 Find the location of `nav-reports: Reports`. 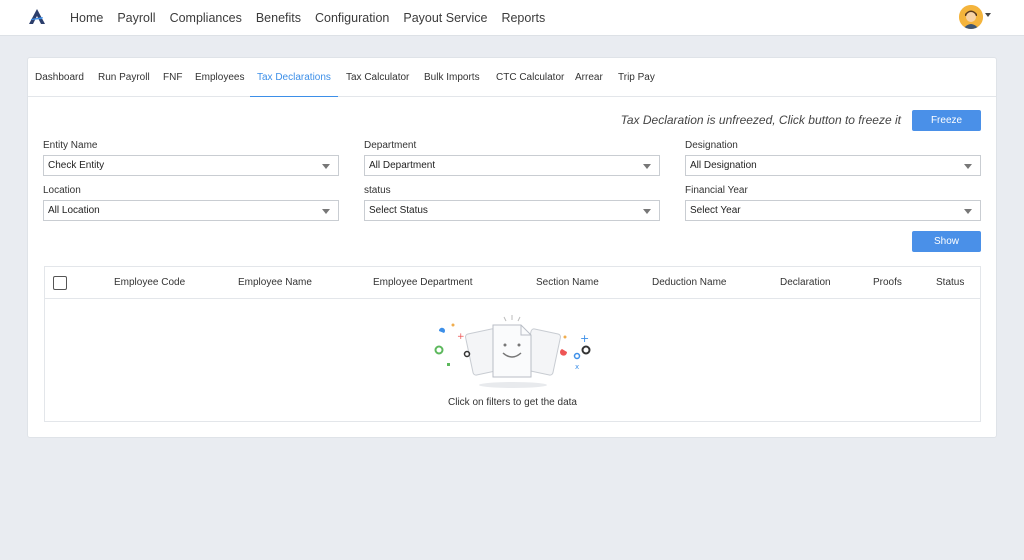

nav-reports: Reports is located at coordinates (523, 18).